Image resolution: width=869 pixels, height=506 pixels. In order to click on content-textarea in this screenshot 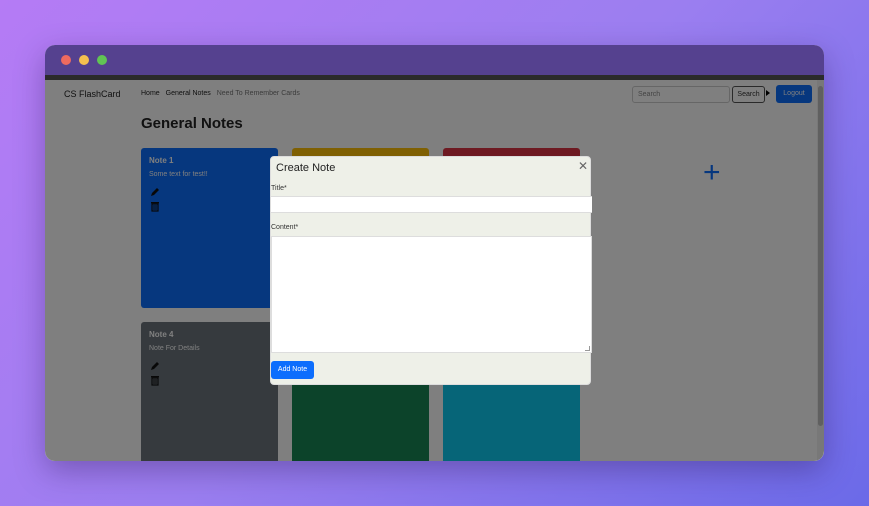, I will do `click(431, 294)`.